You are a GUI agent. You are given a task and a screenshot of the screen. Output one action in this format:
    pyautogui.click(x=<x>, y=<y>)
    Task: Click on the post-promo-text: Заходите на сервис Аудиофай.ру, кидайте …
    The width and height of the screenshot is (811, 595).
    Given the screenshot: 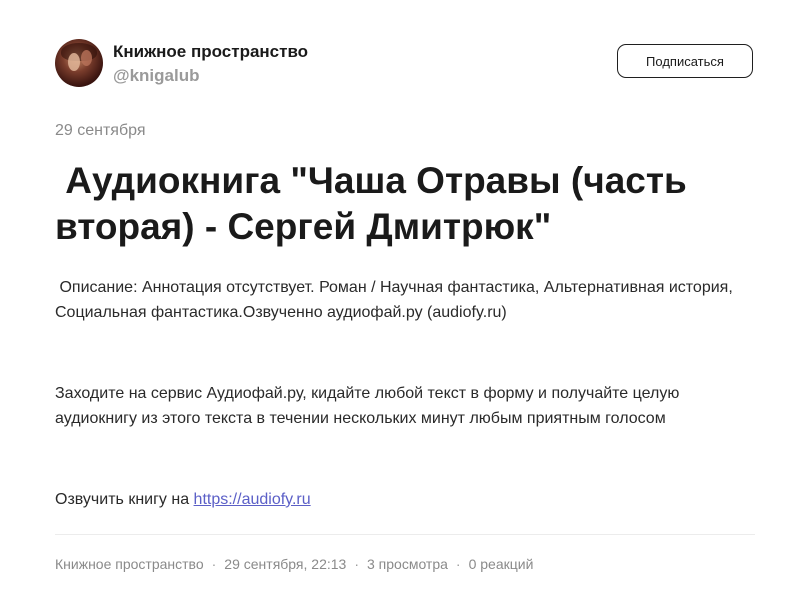 What is the action you would take?
    pyautogui.click(x=369, y=406)
    